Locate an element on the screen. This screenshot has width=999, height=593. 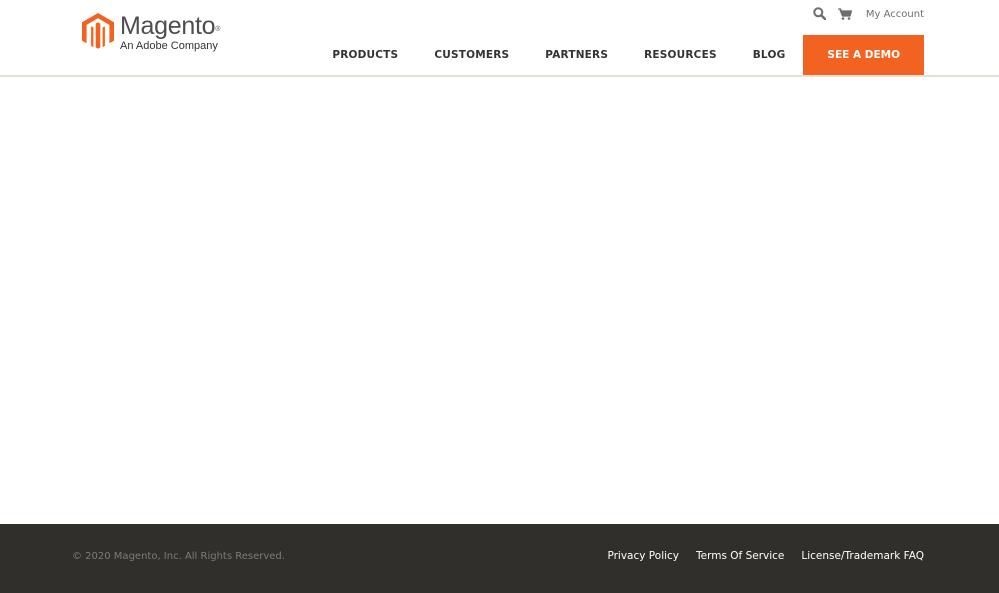
search-icon is located at coordinates (820, 14).